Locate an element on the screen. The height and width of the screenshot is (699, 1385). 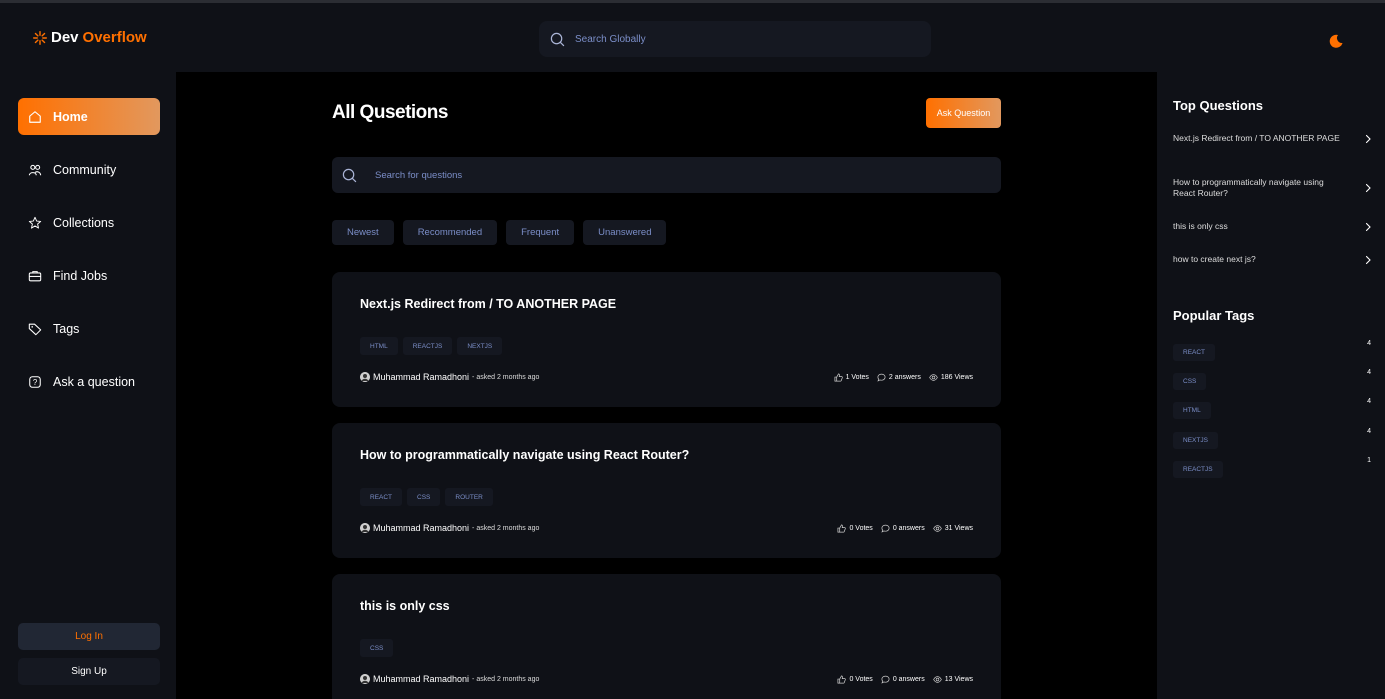
popular-tag-item: CSS 4 is located at coordinates (1272, 379).